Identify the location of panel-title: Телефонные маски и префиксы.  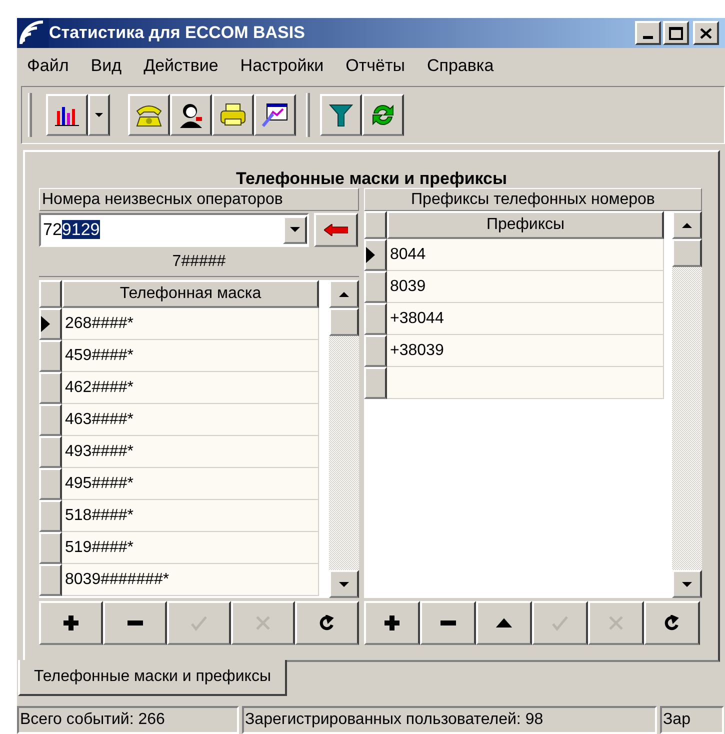
(371, 178).